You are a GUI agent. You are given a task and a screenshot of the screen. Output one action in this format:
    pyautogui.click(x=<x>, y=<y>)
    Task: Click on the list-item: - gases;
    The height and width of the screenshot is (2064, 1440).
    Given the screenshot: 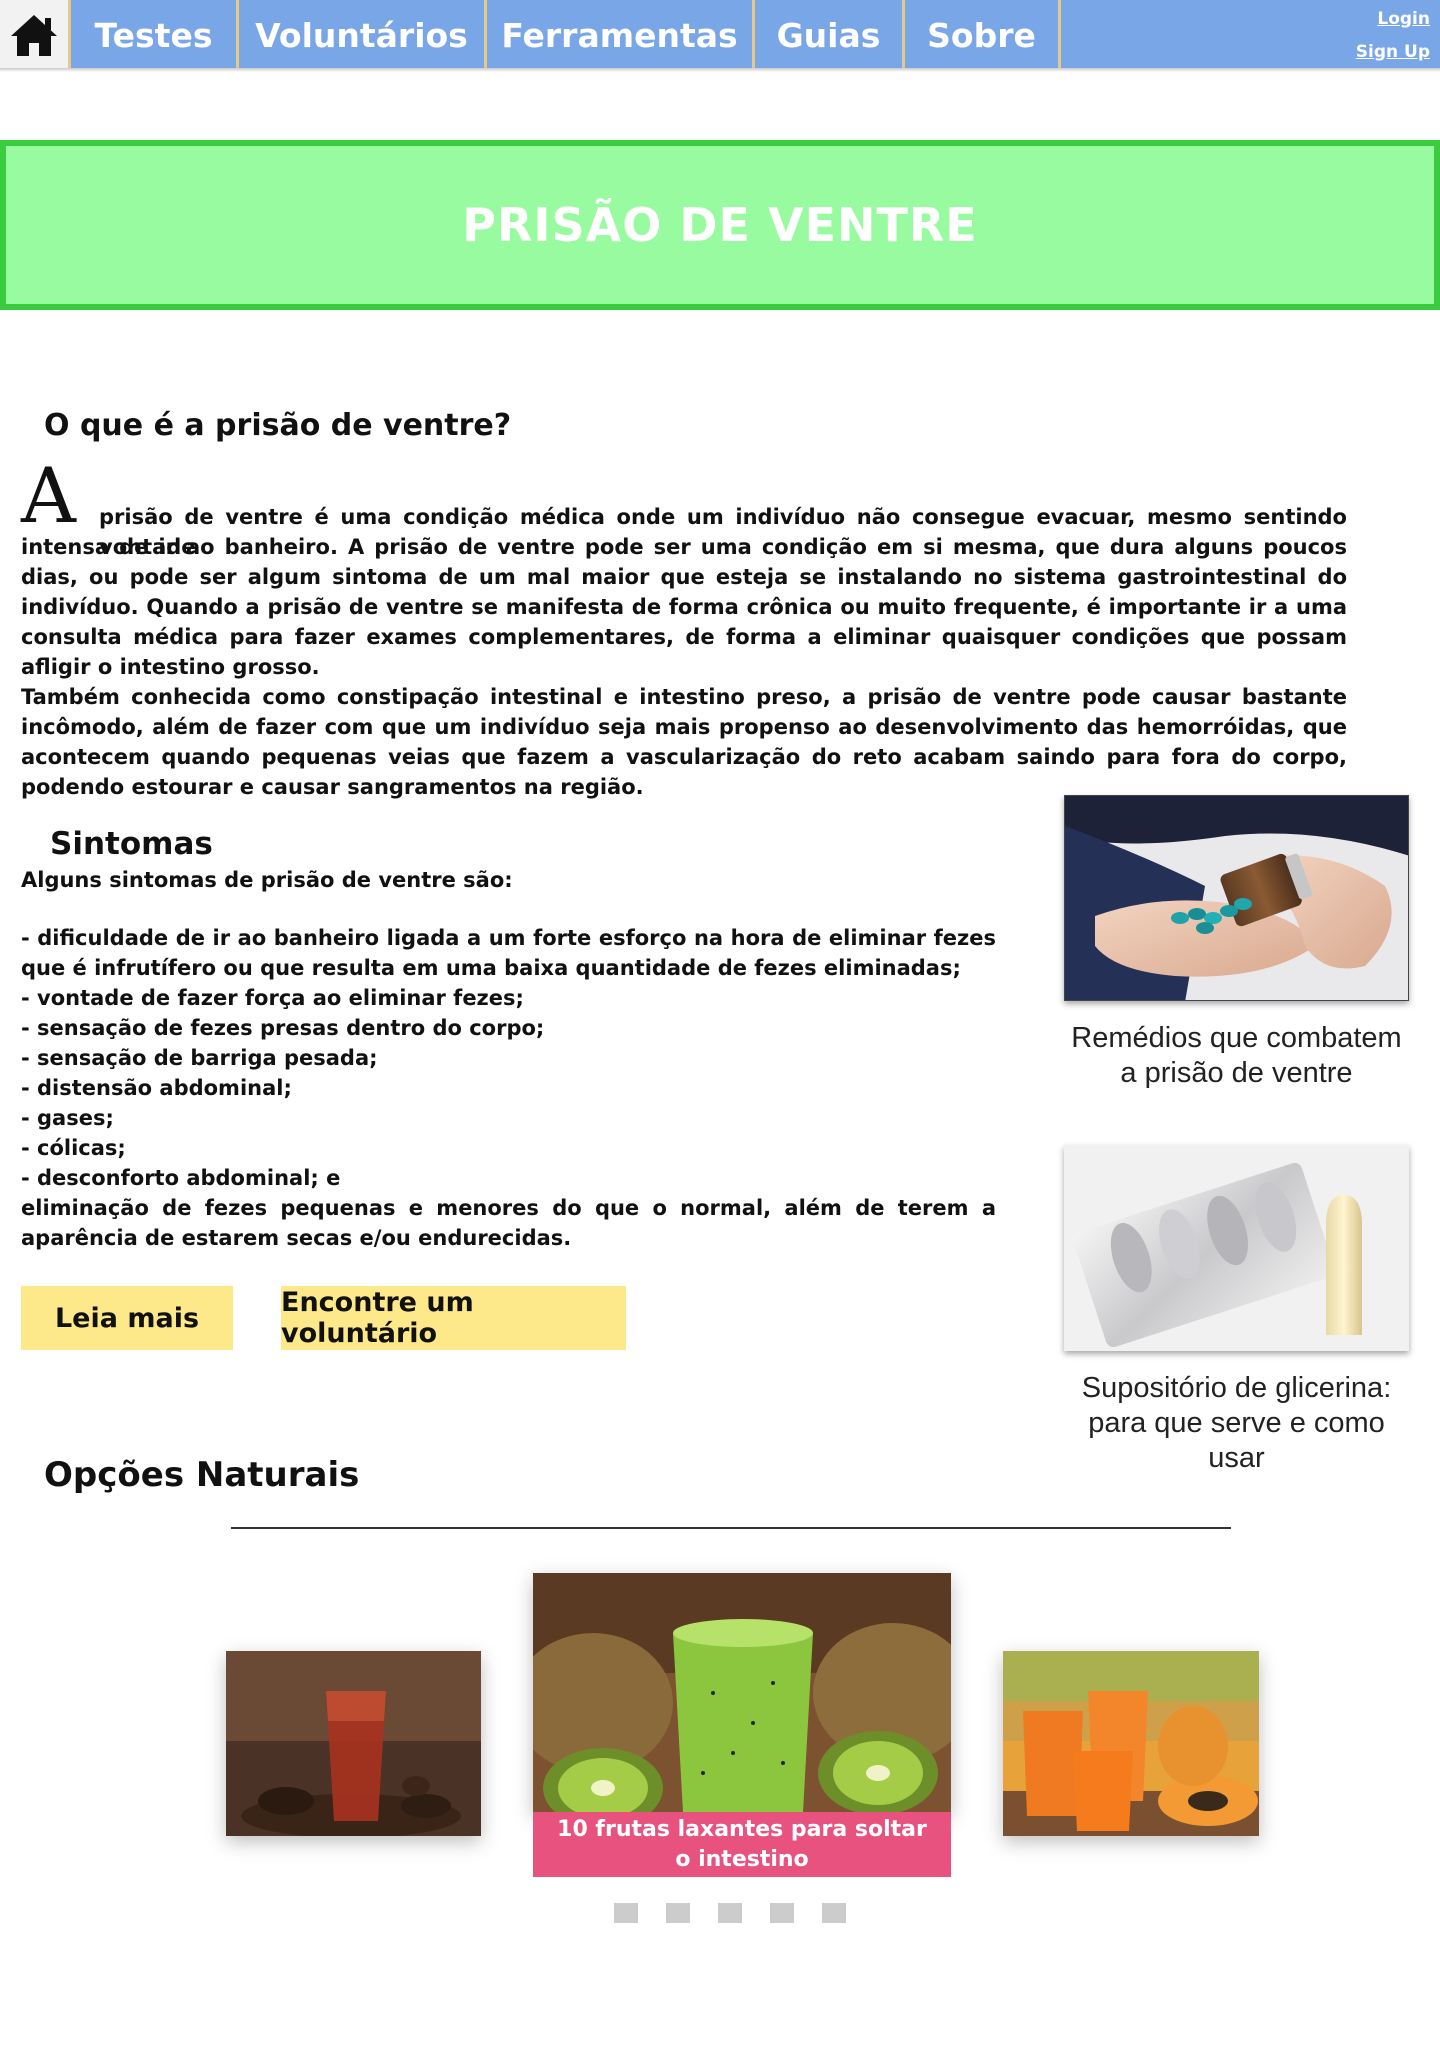 What is the action you would take?
    pyautogui.click(x=67, y=1118)
    